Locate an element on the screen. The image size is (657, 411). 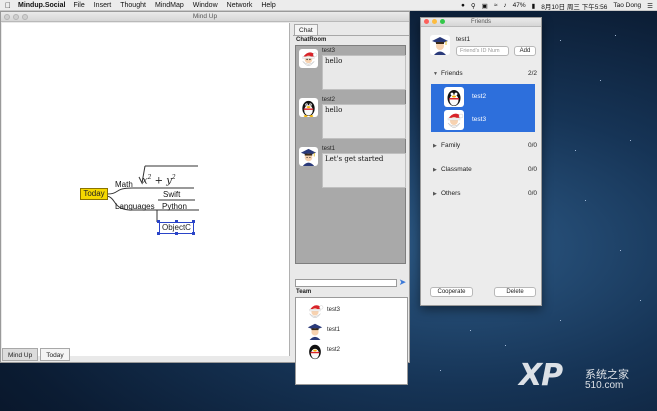
chat-message: test2 hello is located at coordinates (351, 118).